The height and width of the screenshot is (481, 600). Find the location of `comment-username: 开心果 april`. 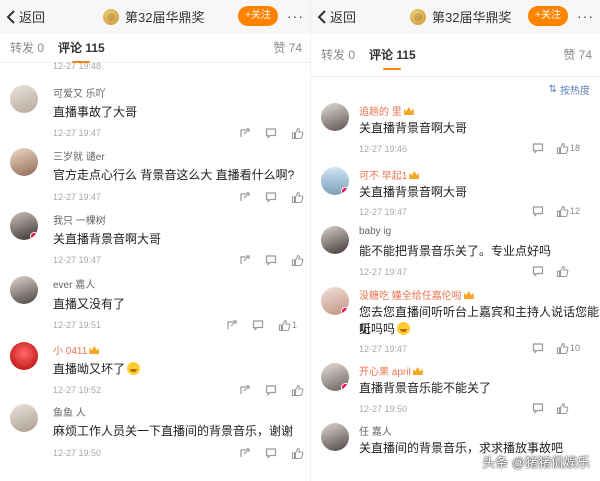

comment-username: 开心果 april is located at coordinates (391, 370).